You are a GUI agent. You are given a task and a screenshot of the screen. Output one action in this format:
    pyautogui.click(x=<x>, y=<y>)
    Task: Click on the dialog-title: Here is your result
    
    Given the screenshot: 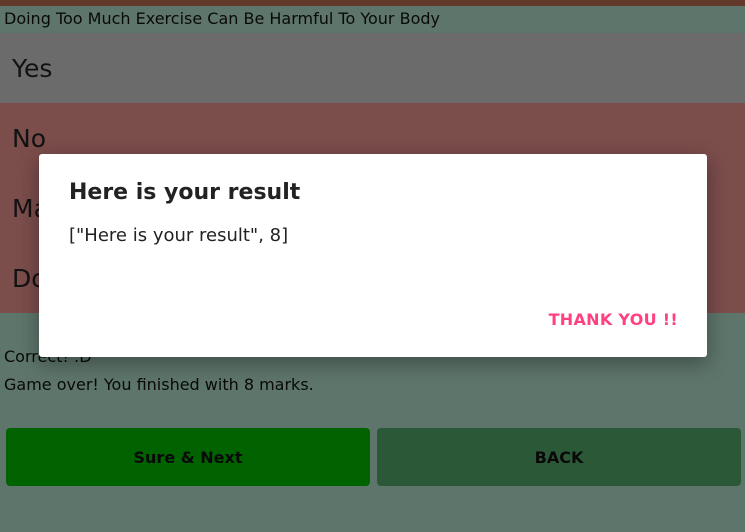 What is the action you would take?
    pyautogui.click(x=185, y=192)
    